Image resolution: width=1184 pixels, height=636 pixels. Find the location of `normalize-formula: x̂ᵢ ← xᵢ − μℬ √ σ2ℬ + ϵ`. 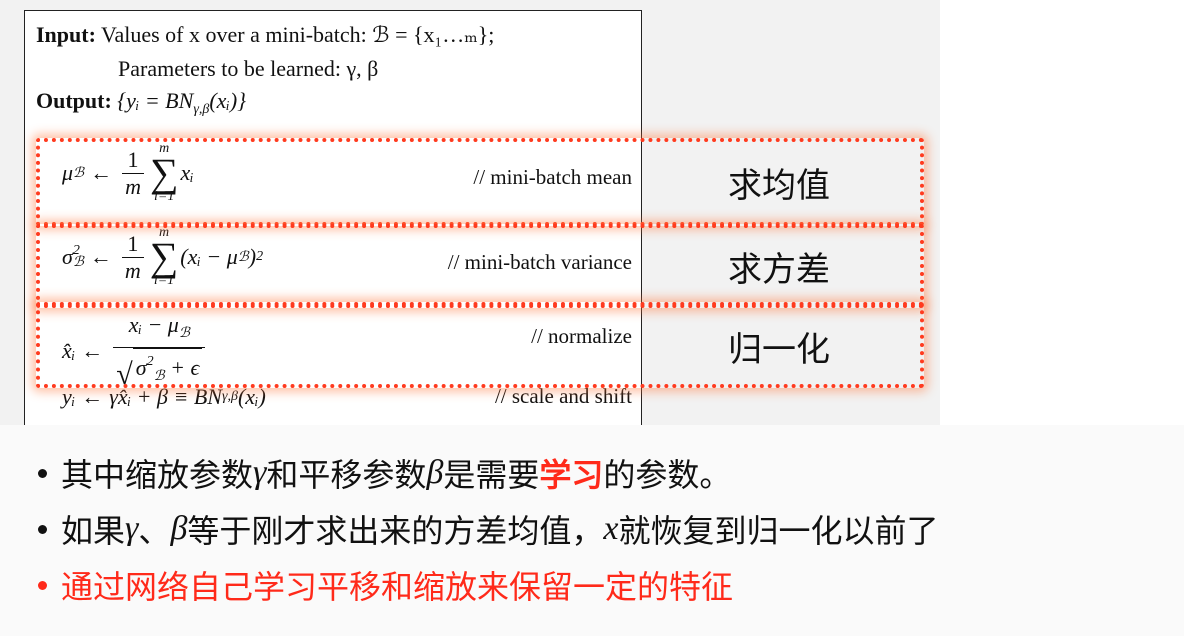

normalize-formula: x̂ᵢ ← xᵢ − μℬ √ σ2ℬ + ϵ is located at coordinates (135, 351).